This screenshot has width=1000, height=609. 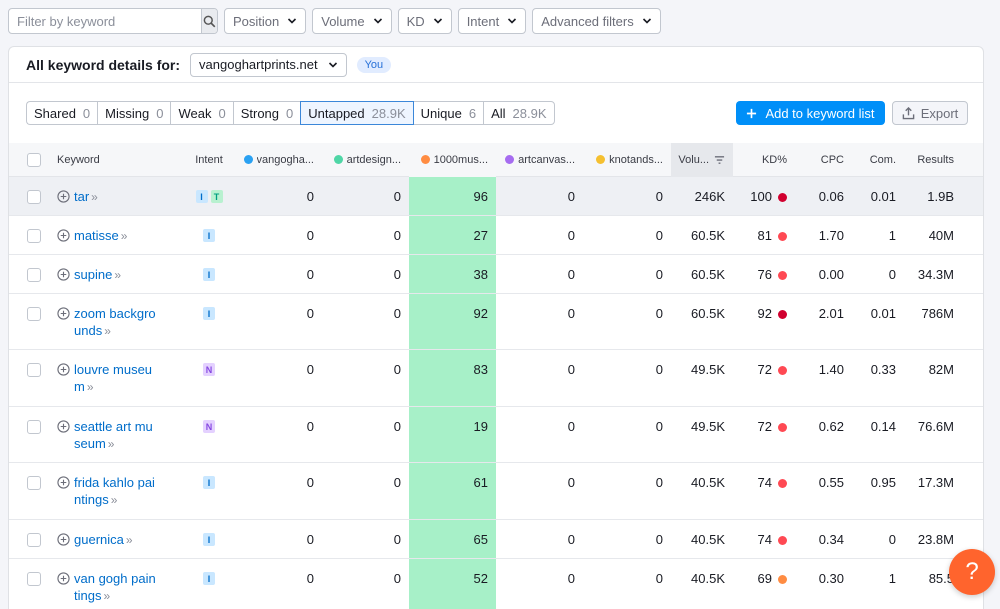 I want to click on keyword-wrap: louvre museu m», so click(x=104, y=378).